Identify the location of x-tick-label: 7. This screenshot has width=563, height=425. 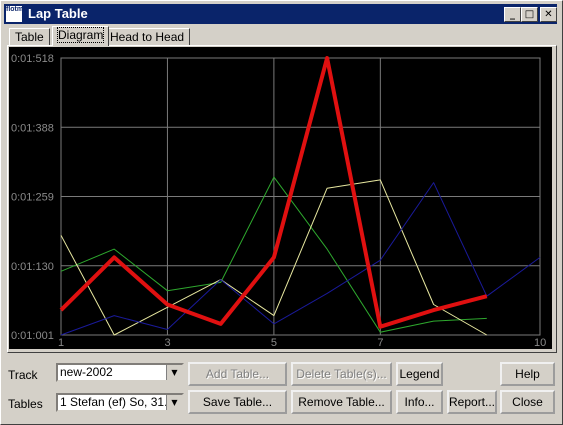
(380, 343).